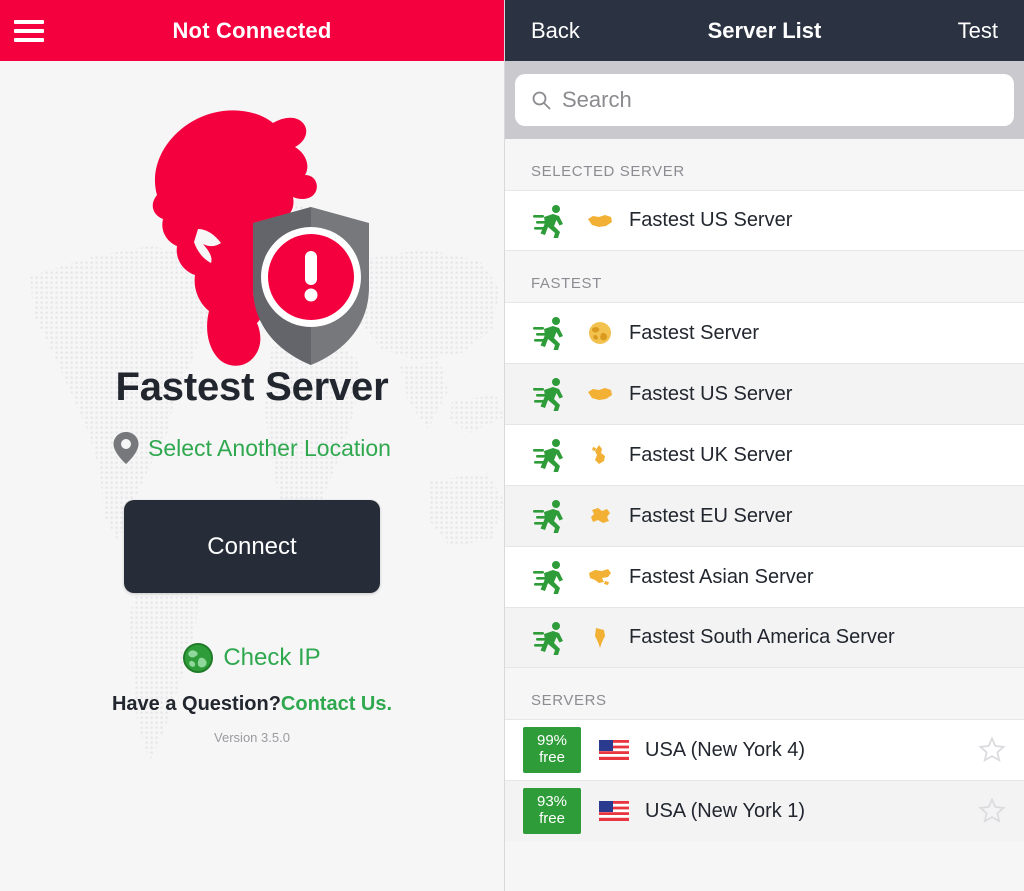 This screenshot has width=1024, height=891. Describe the element at coordinates (764, 164) in the screenshot. I see `section-header-selected-server: SELECTED SERVER` at that location.